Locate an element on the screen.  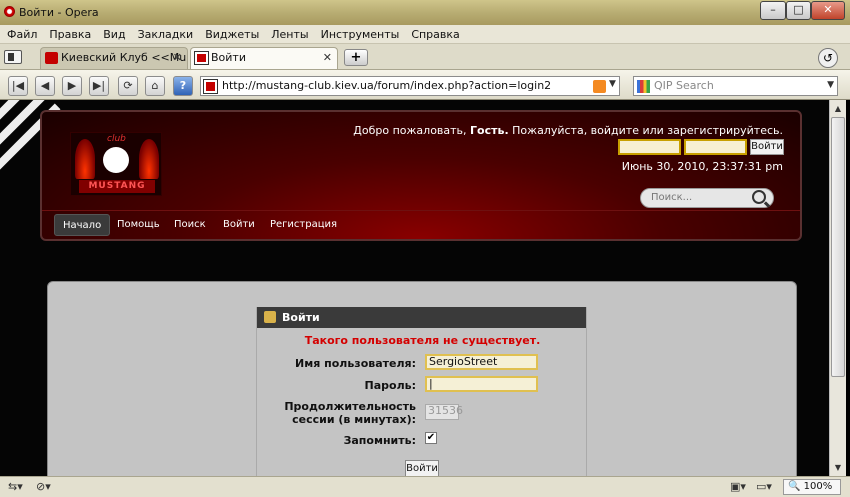
address-dropdown-icon: ▼ is located at coordinates (612, 84).